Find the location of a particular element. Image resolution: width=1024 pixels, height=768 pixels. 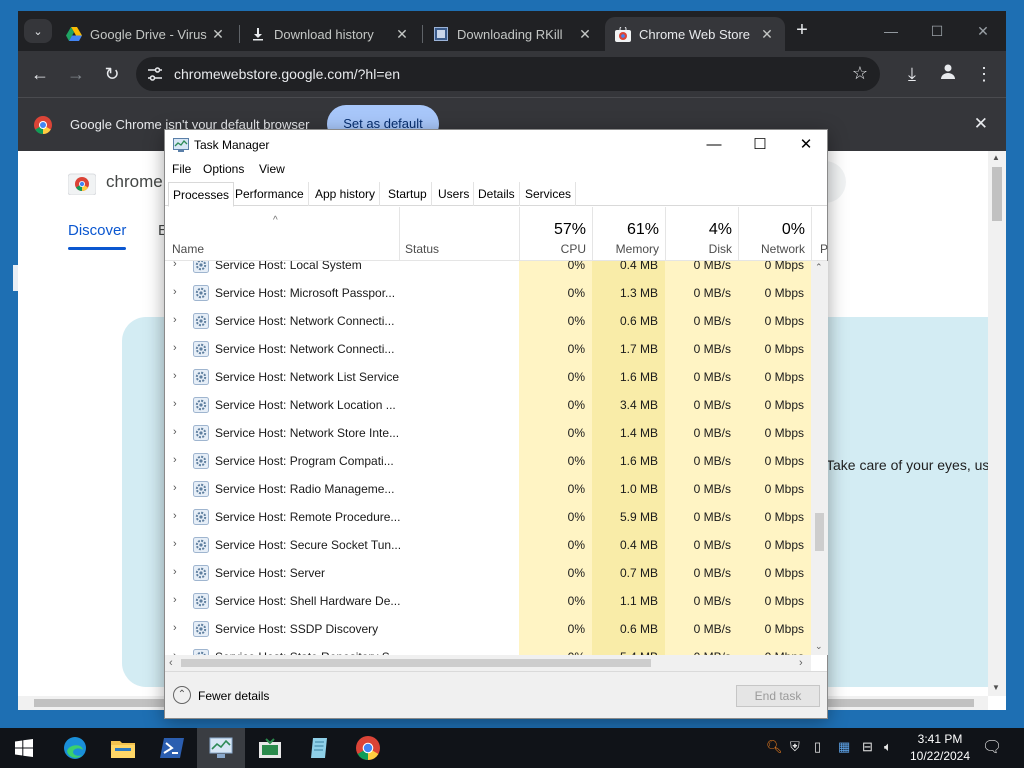

app-icon is located at coordinates (270, 748).